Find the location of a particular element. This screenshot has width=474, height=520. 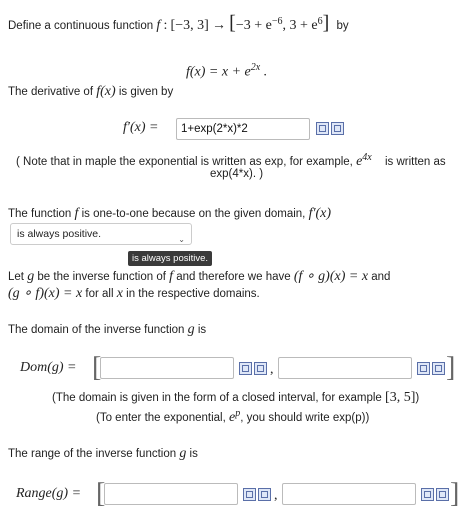

dom-left-input is located at coordinates (167, 368).